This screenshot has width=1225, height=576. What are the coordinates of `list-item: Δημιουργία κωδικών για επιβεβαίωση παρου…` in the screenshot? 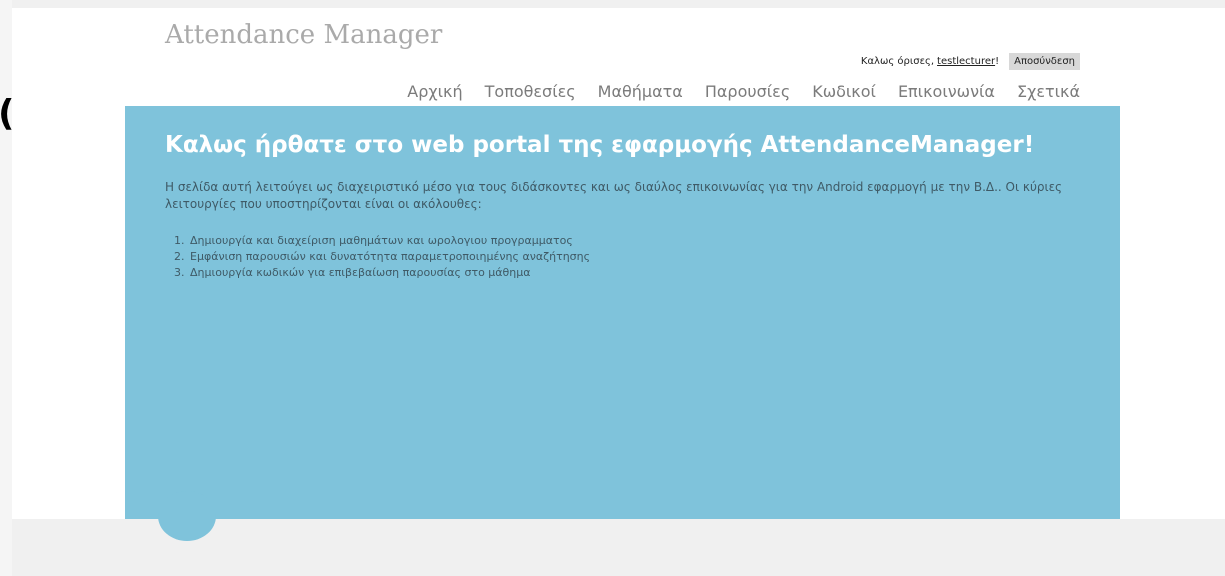 It's located at (389, 273).